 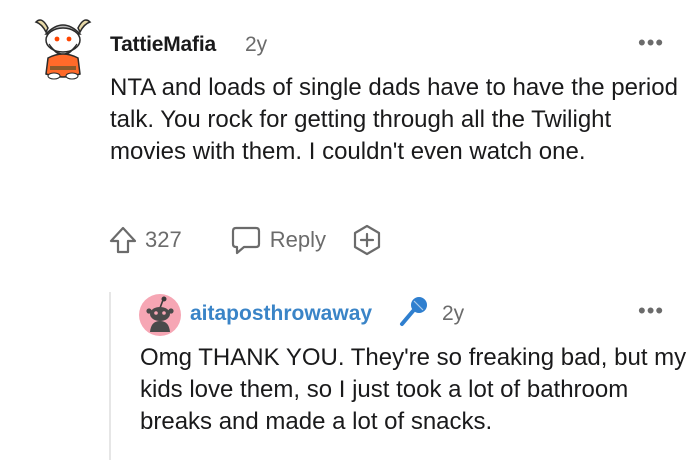 What do you see at coordinates (163, 45) in the screenshot?
I see `comment-username: TattieMafia` at bounding box center [163, 45].